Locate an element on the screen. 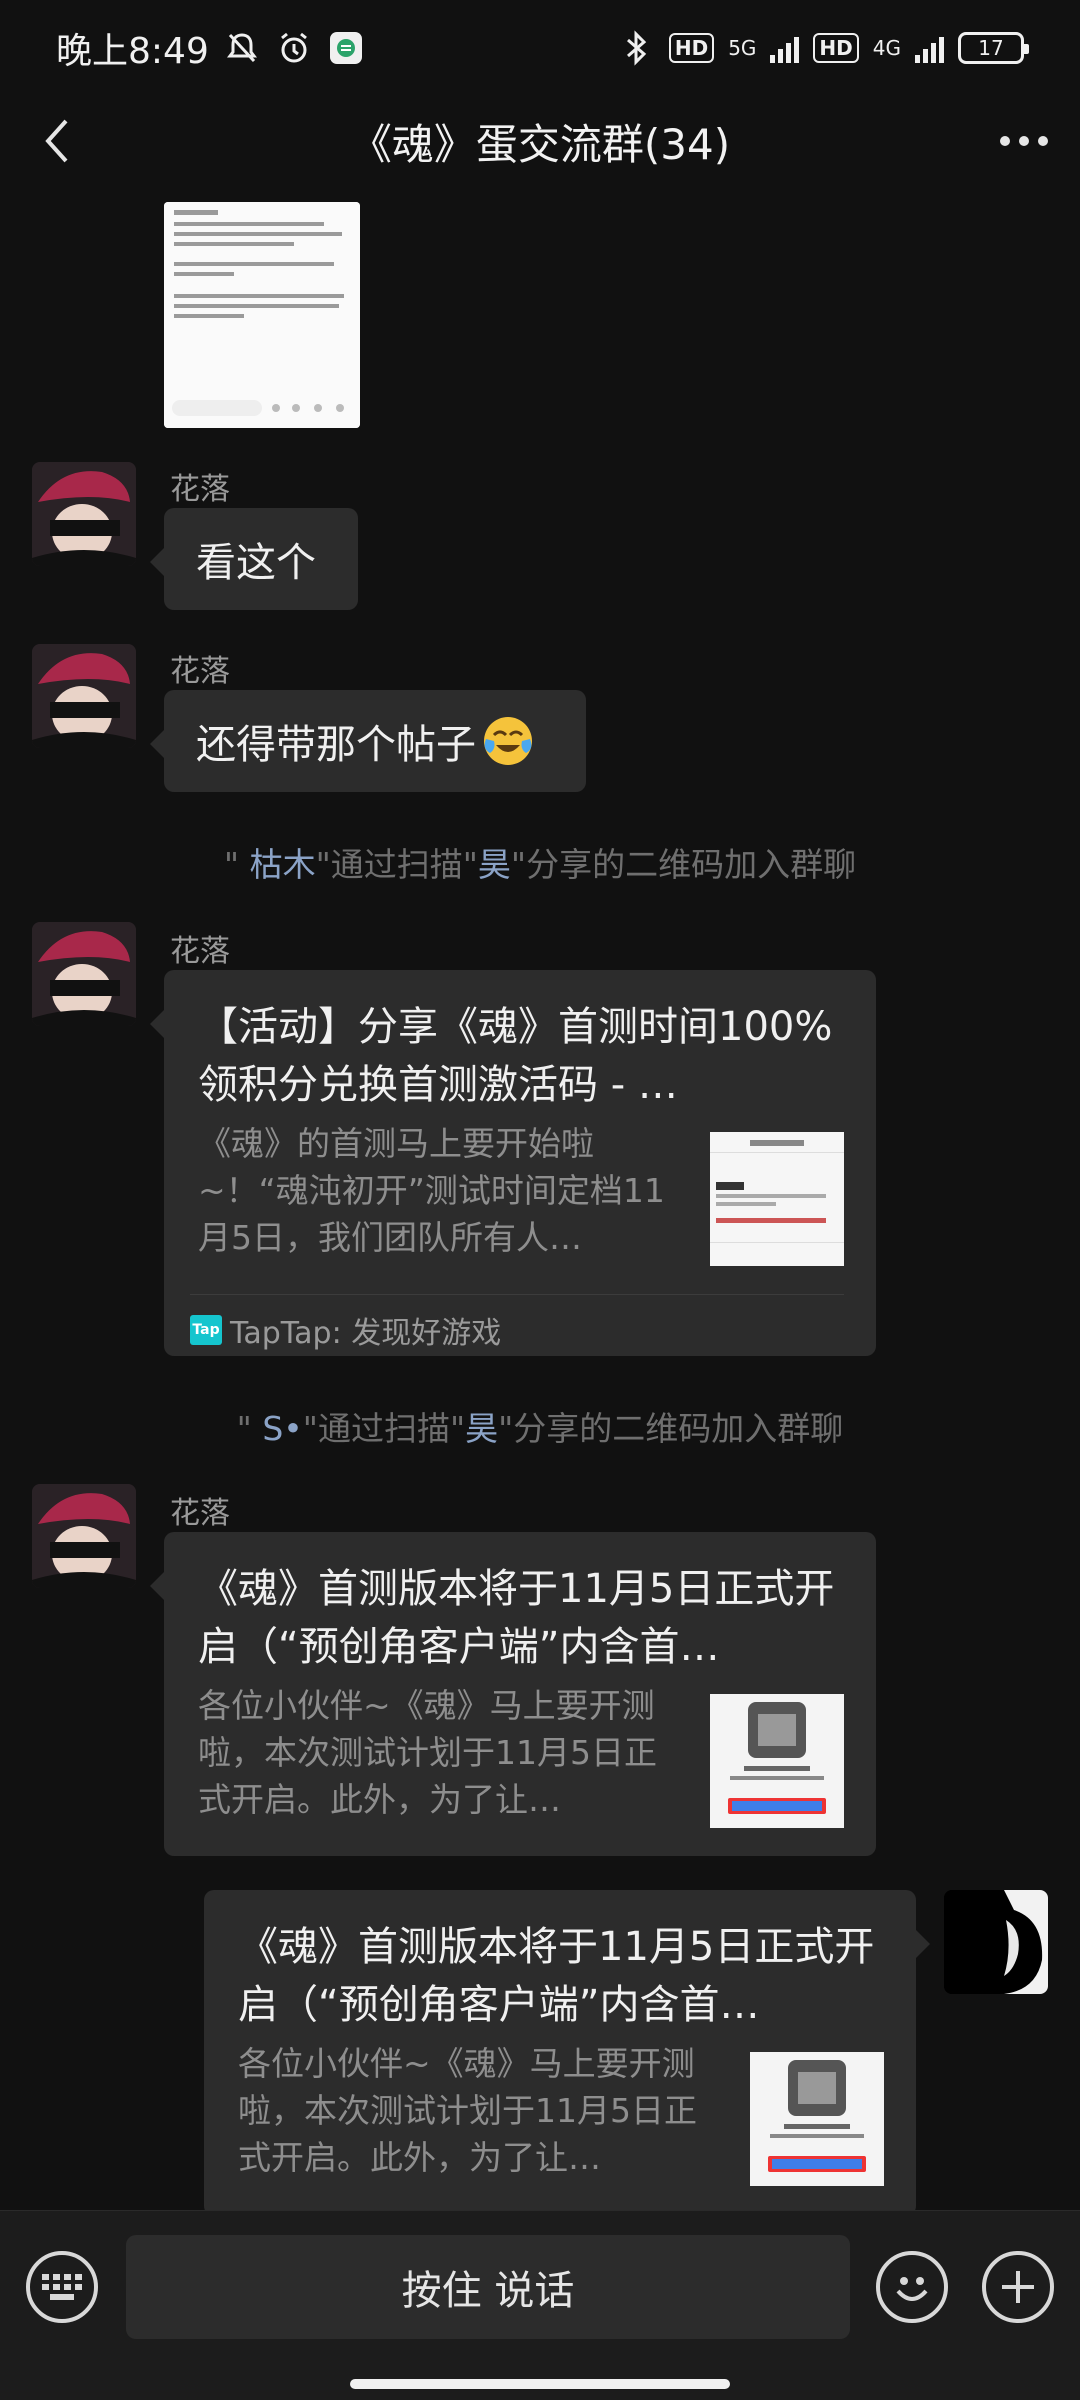 The width and height of the screenshot is (1080, 2400). hold-to-talk-button: 按住 说话 is located at coordinates (488, 2287).